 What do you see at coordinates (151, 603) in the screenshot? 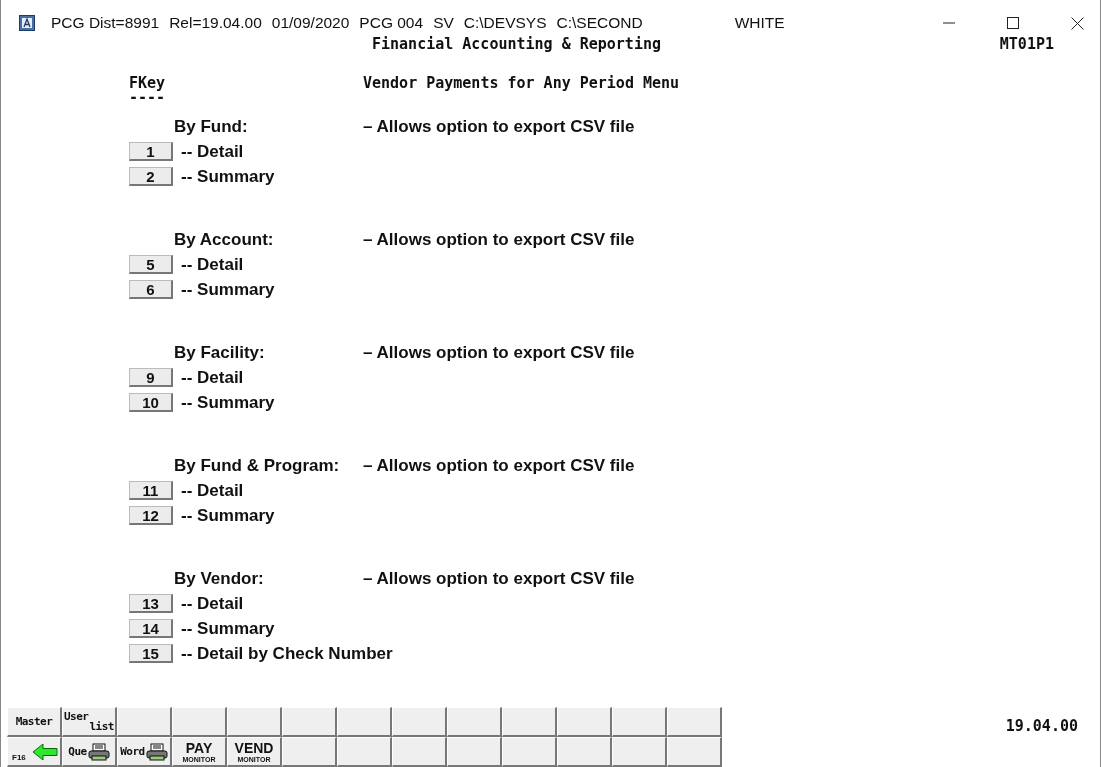
I see `function-key-button: 13` at bounding box center [151, 603].